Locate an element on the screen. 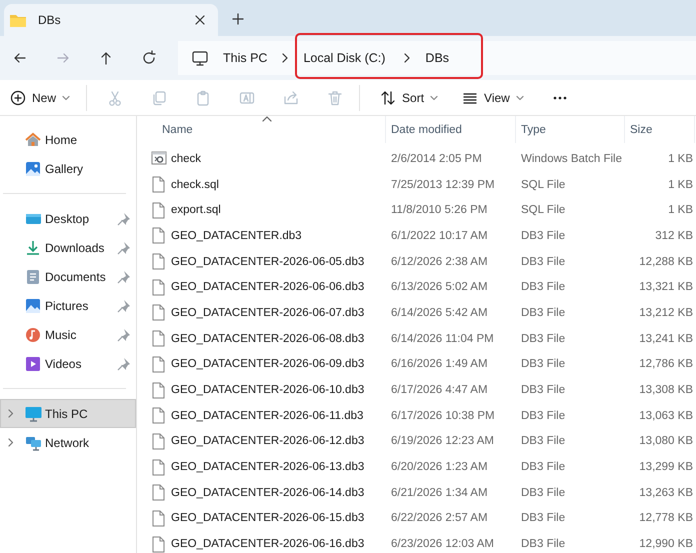 This screenshot has height=553, width=696. size-cell-text: 12,990 KB is located at coordinates (665, 544).